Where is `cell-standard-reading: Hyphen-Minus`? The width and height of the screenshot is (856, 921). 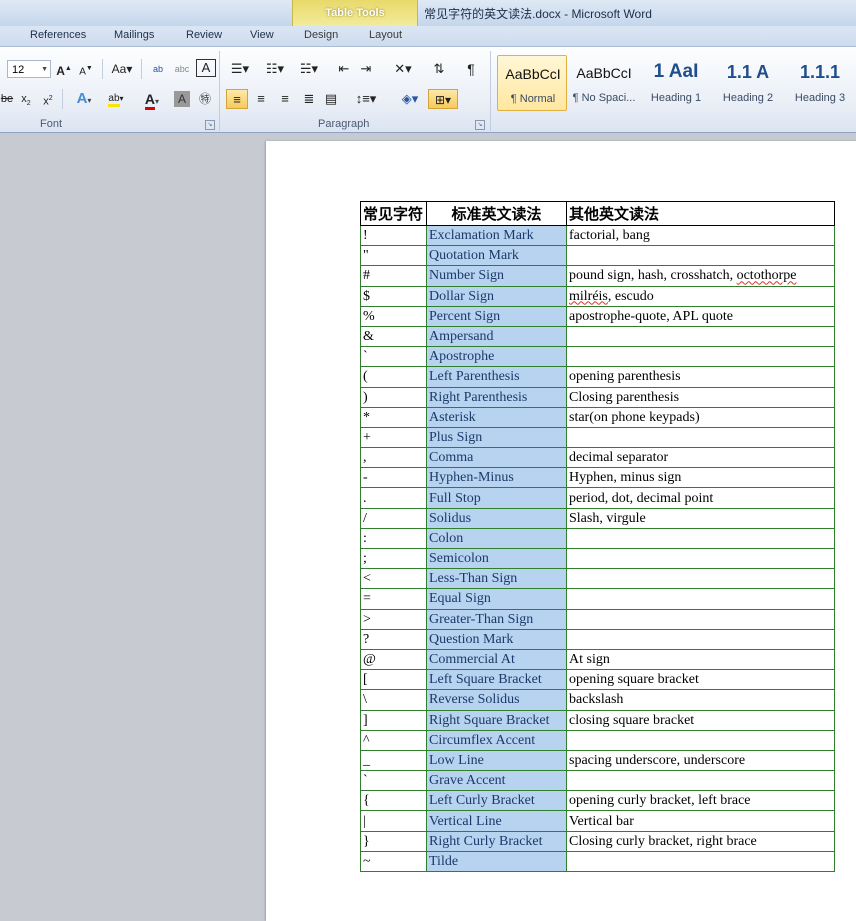
cell-standard-reading: Hyphen-Minus is located at coordinates (496, 478).